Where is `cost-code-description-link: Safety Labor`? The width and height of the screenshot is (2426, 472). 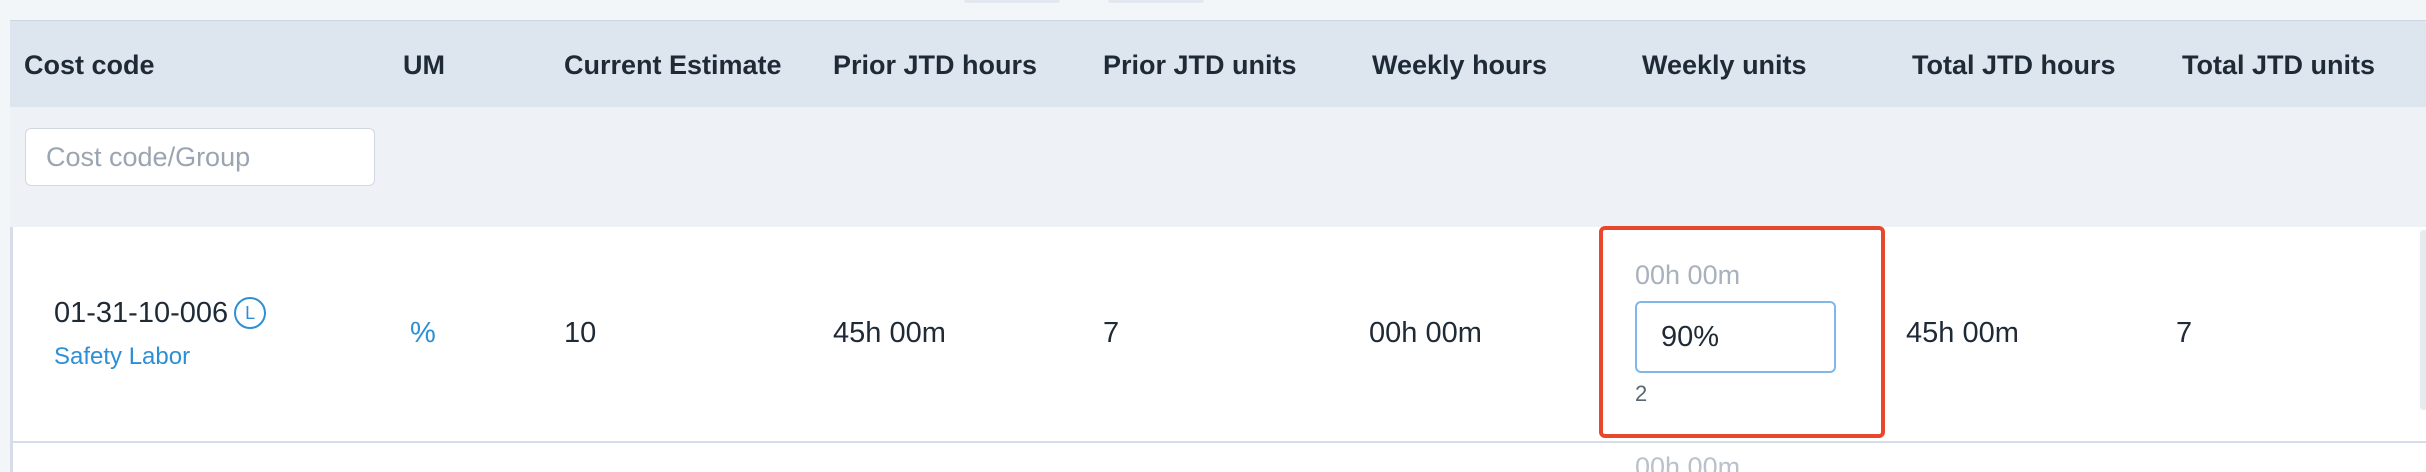
cost-code-description-link: Safety Labor is located at coordinates (122, 357).